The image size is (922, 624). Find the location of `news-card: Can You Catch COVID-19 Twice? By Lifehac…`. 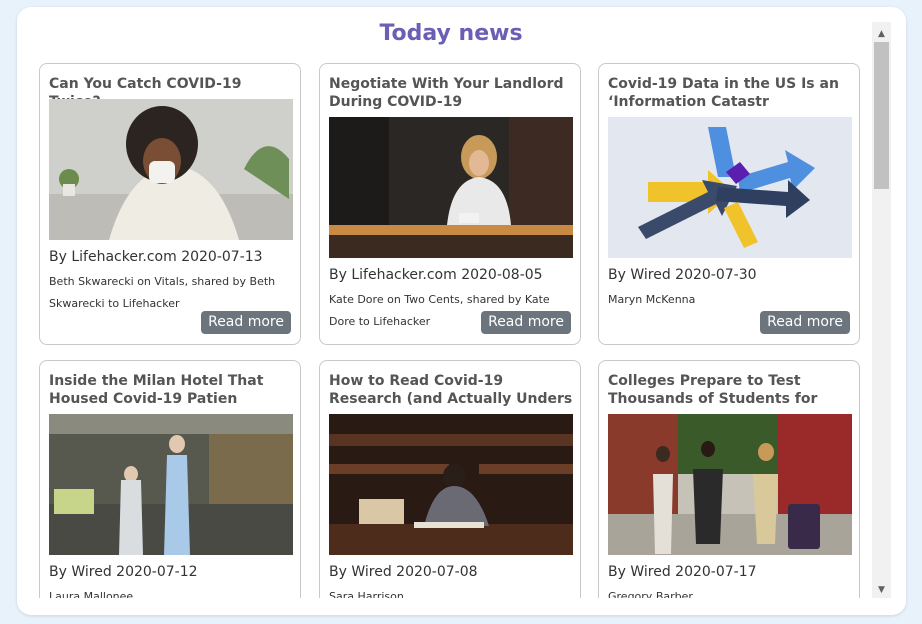

news-card: Can You Catch COVID-19 Twice? By Lifehac… is located at coordinates (170, 204).